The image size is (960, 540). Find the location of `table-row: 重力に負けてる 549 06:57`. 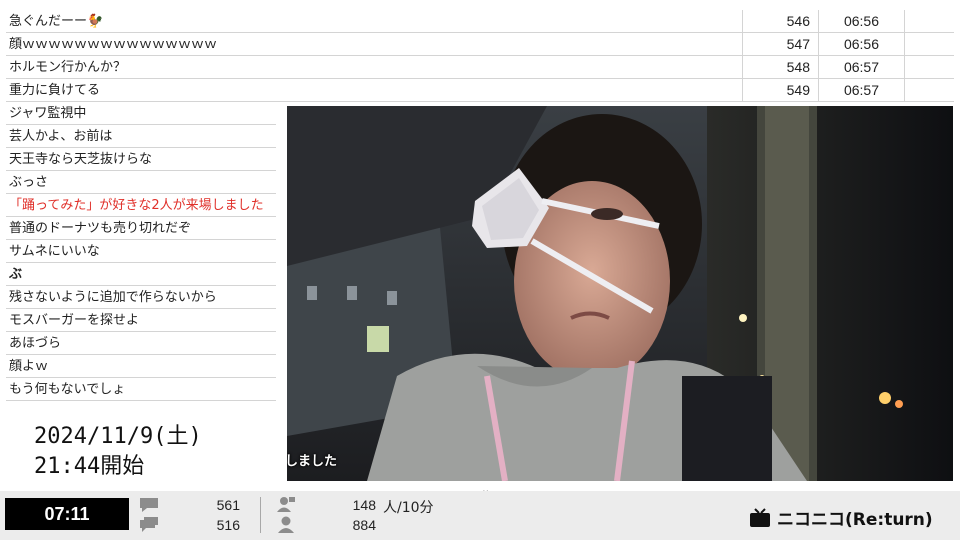

table-row: 重力に負けてる 549 06:57 is located at coordinates (480, 90).